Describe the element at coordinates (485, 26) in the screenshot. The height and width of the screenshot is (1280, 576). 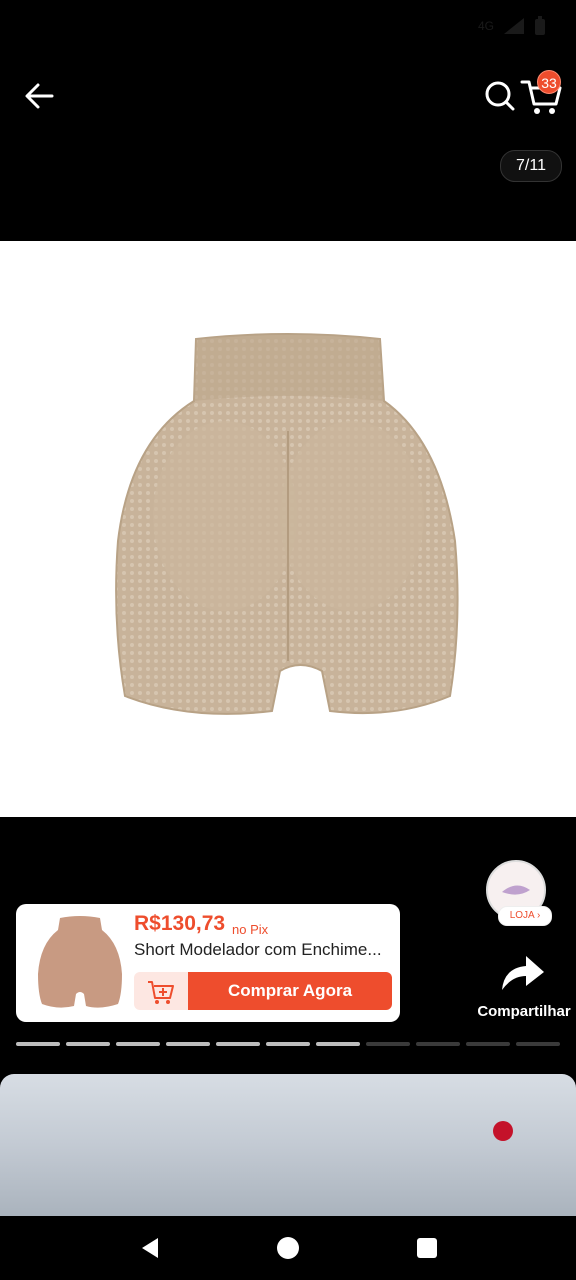
I see `network-type: 4G` at that location.